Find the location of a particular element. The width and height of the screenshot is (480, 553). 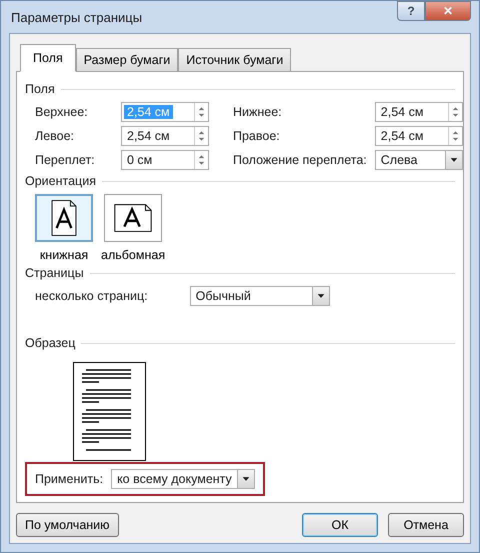

orientation-option: книжная is located at coordinates (64, 228).